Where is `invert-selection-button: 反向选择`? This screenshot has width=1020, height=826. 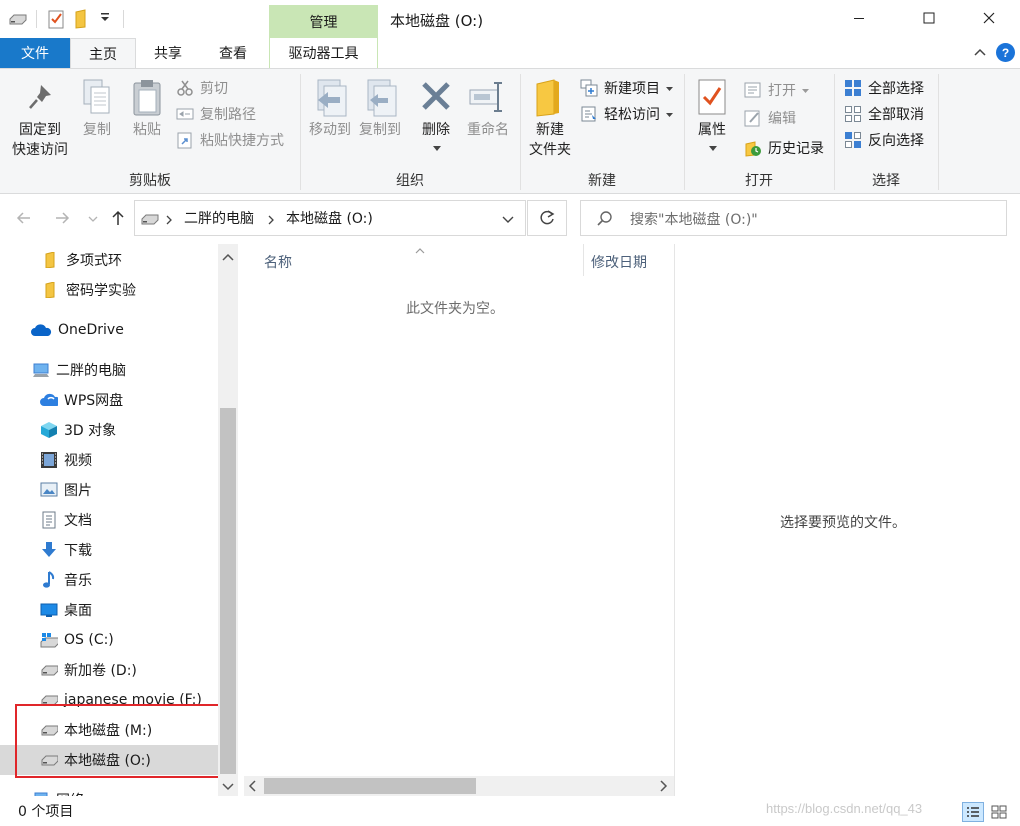 invert-selection-button: 反向选择 is located at coordinates (884, 140).